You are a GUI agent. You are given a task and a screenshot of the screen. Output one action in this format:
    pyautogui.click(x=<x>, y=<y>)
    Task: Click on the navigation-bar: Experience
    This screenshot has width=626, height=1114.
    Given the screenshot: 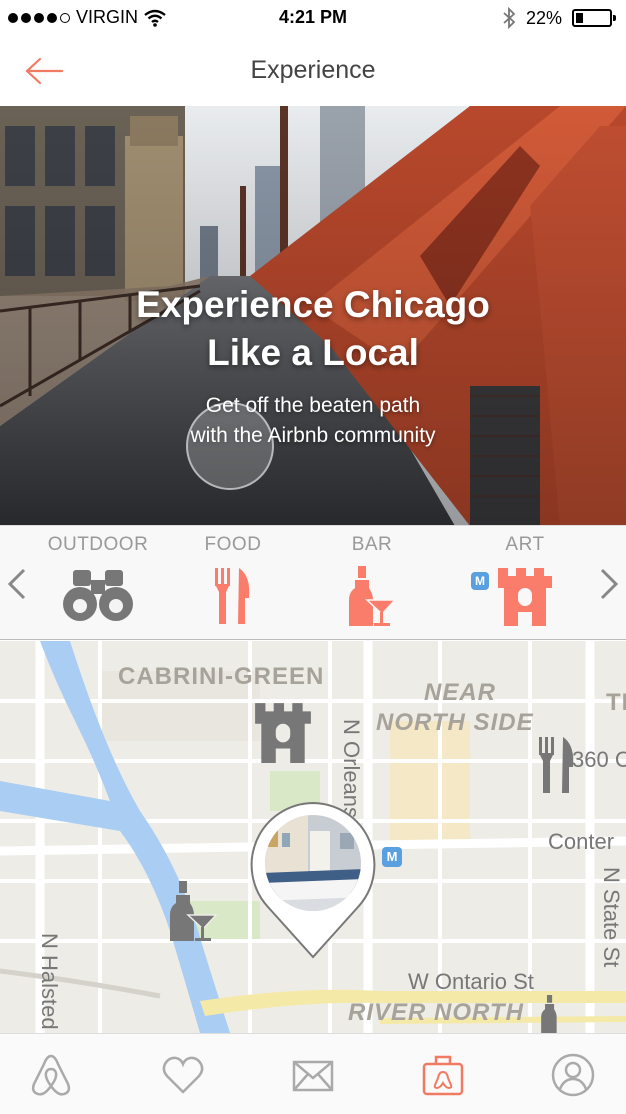 What is the action you would take?
    pyautogui.click(x=313, y=71)
    